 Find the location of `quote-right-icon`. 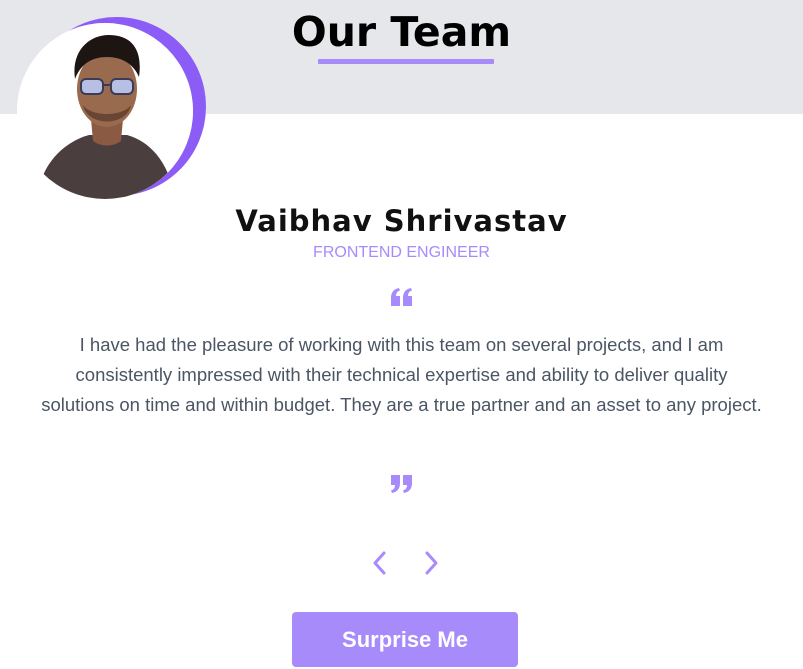

quote-right-icon is located at coordinates (401, 486).